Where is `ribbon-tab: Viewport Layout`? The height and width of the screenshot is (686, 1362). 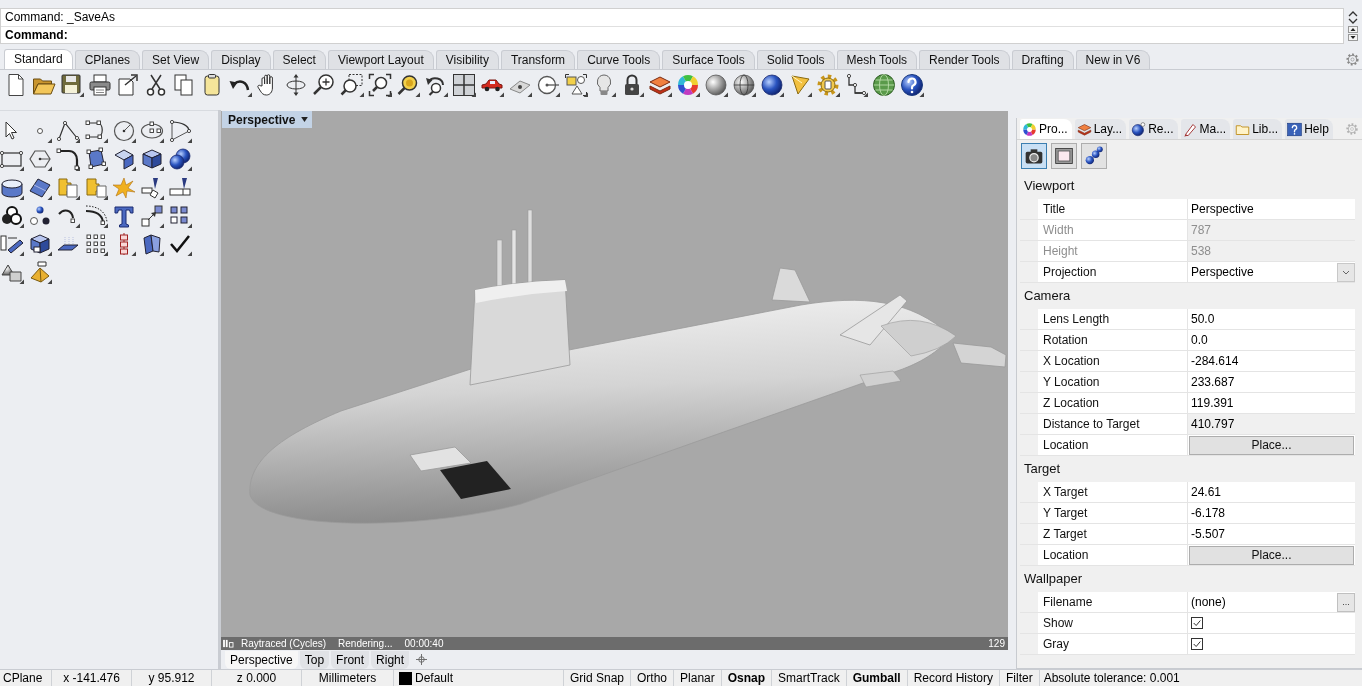 ribbon-tab: Viewport Layout is located at coordinates (380, 59).